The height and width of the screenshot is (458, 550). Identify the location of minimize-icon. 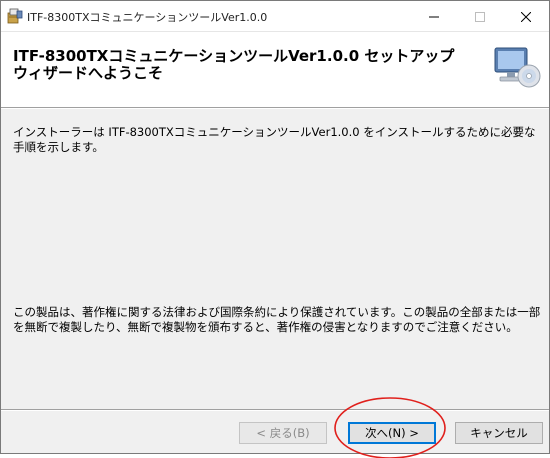
(434, 16).